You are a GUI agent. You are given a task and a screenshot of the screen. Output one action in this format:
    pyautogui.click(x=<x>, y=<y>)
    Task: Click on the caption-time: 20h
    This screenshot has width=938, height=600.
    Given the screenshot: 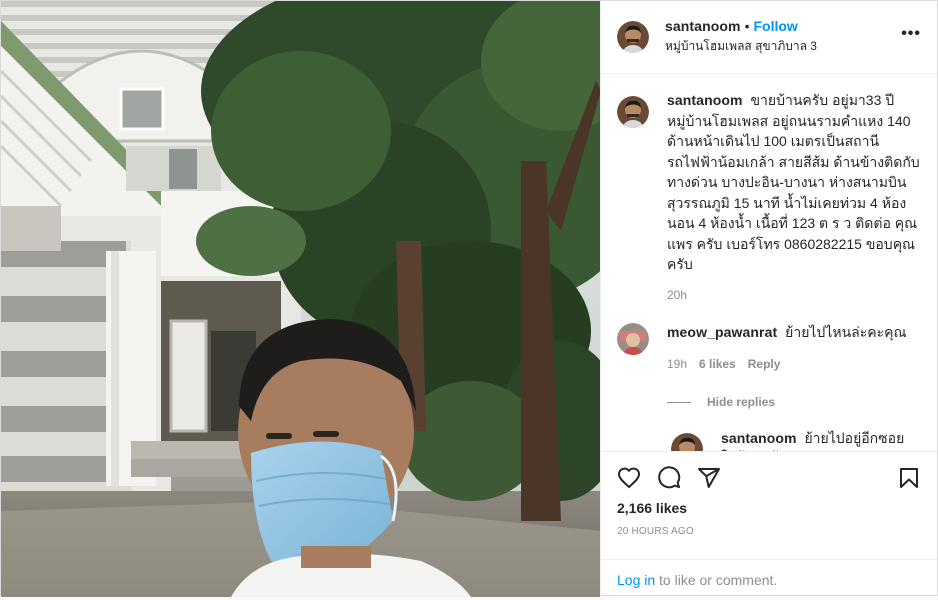 What is the action you would take?
    pyautogui.click(x=677, y=295)
    